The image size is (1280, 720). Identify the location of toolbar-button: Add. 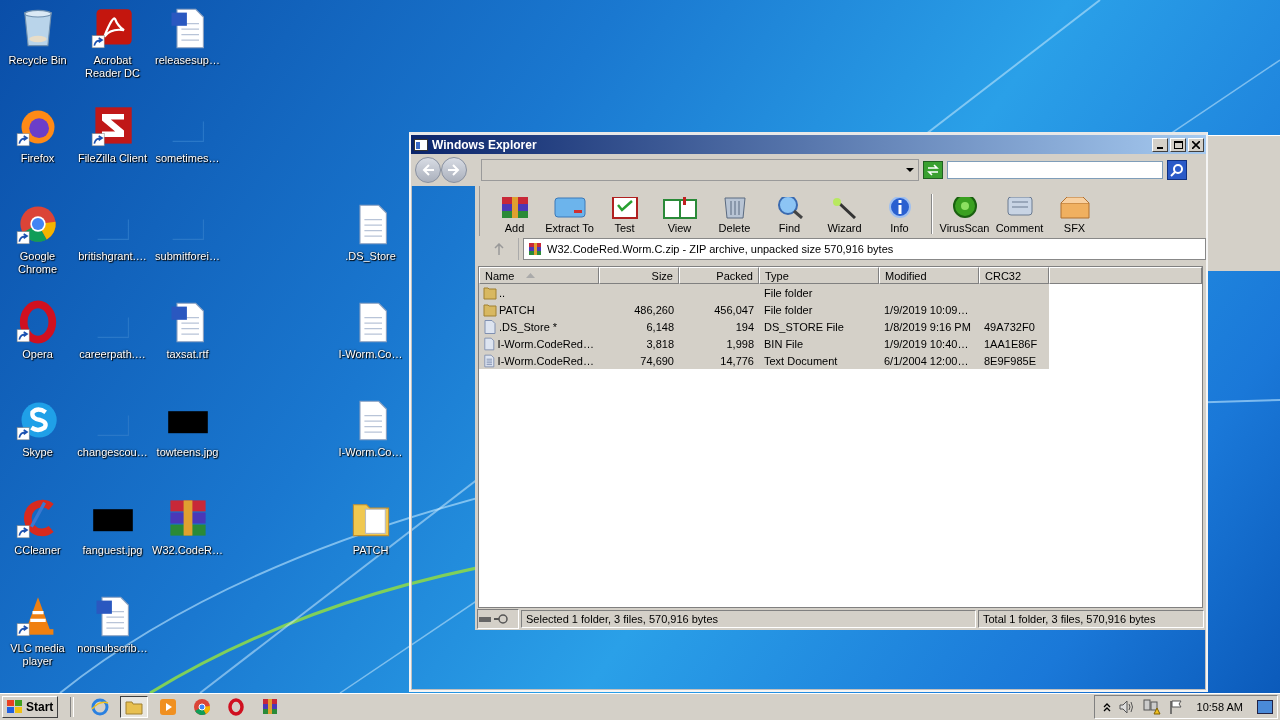
(514, 211).